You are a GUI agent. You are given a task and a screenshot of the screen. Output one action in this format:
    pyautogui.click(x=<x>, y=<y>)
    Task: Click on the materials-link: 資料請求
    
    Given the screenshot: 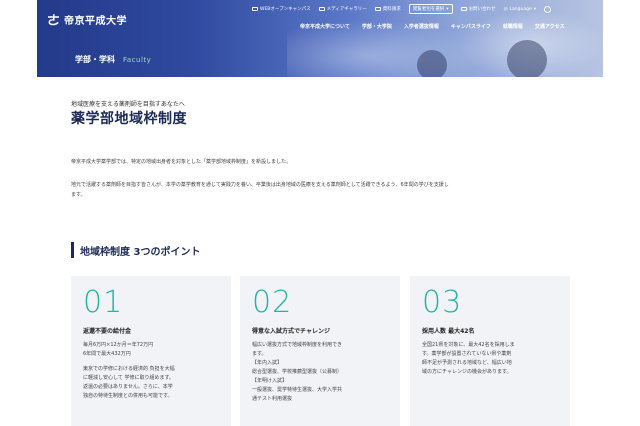 What is the action you would take?
    pyautogui.click(x=387, y=9)
    